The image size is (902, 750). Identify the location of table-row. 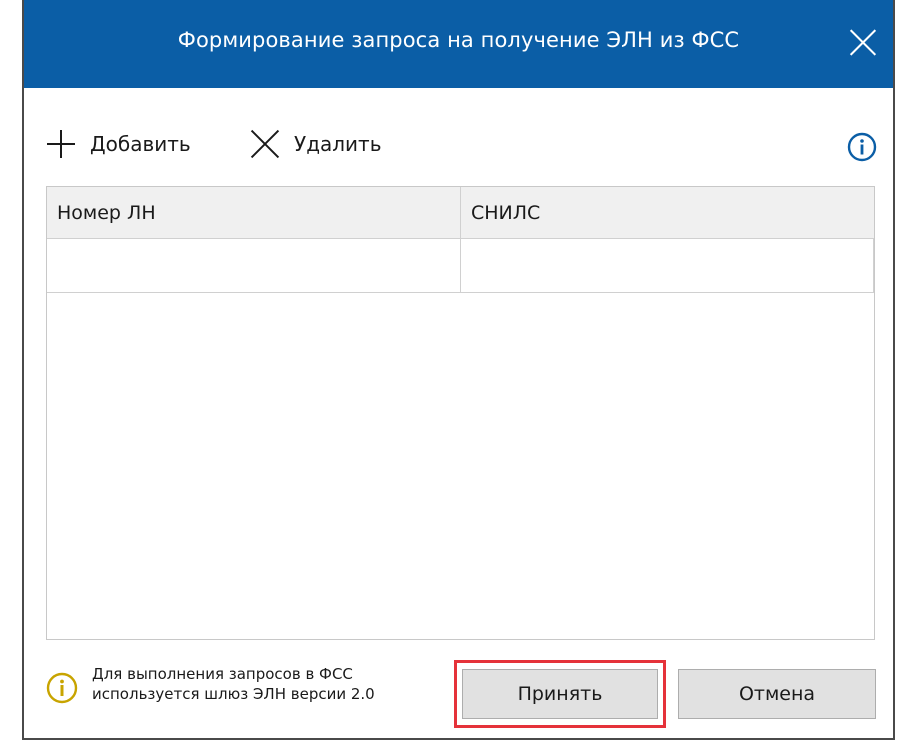
(460, 266).